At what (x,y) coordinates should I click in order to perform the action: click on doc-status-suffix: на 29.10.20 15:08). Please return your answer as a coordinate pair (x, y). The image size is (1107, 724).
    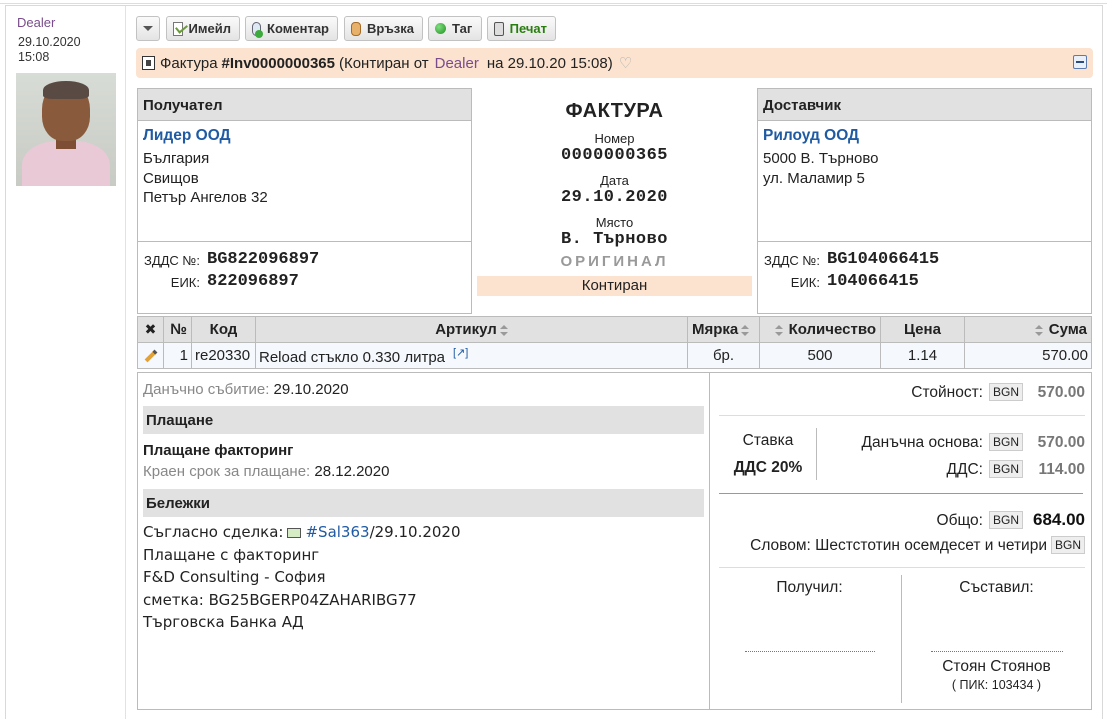
    Looking at the image, I should click on (549, 63).